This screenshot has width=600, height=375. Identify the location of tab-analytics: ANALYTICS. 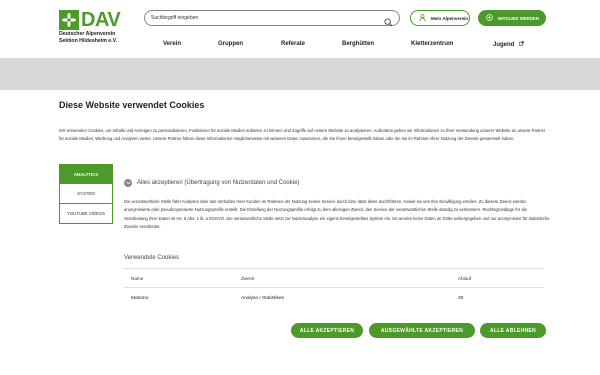
(86, 174).